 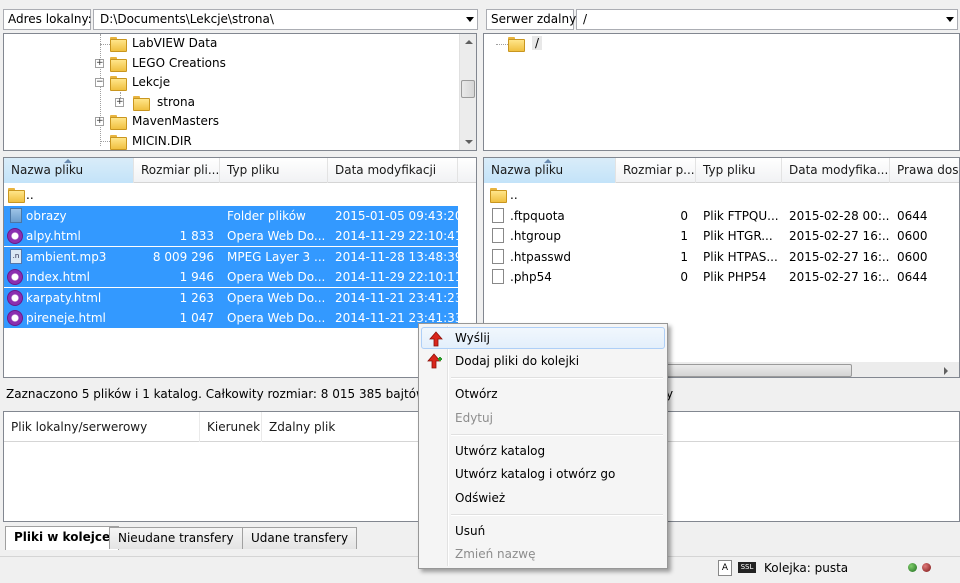 I want to click on remote-directory-tree: /, so click(x=721, y=92).